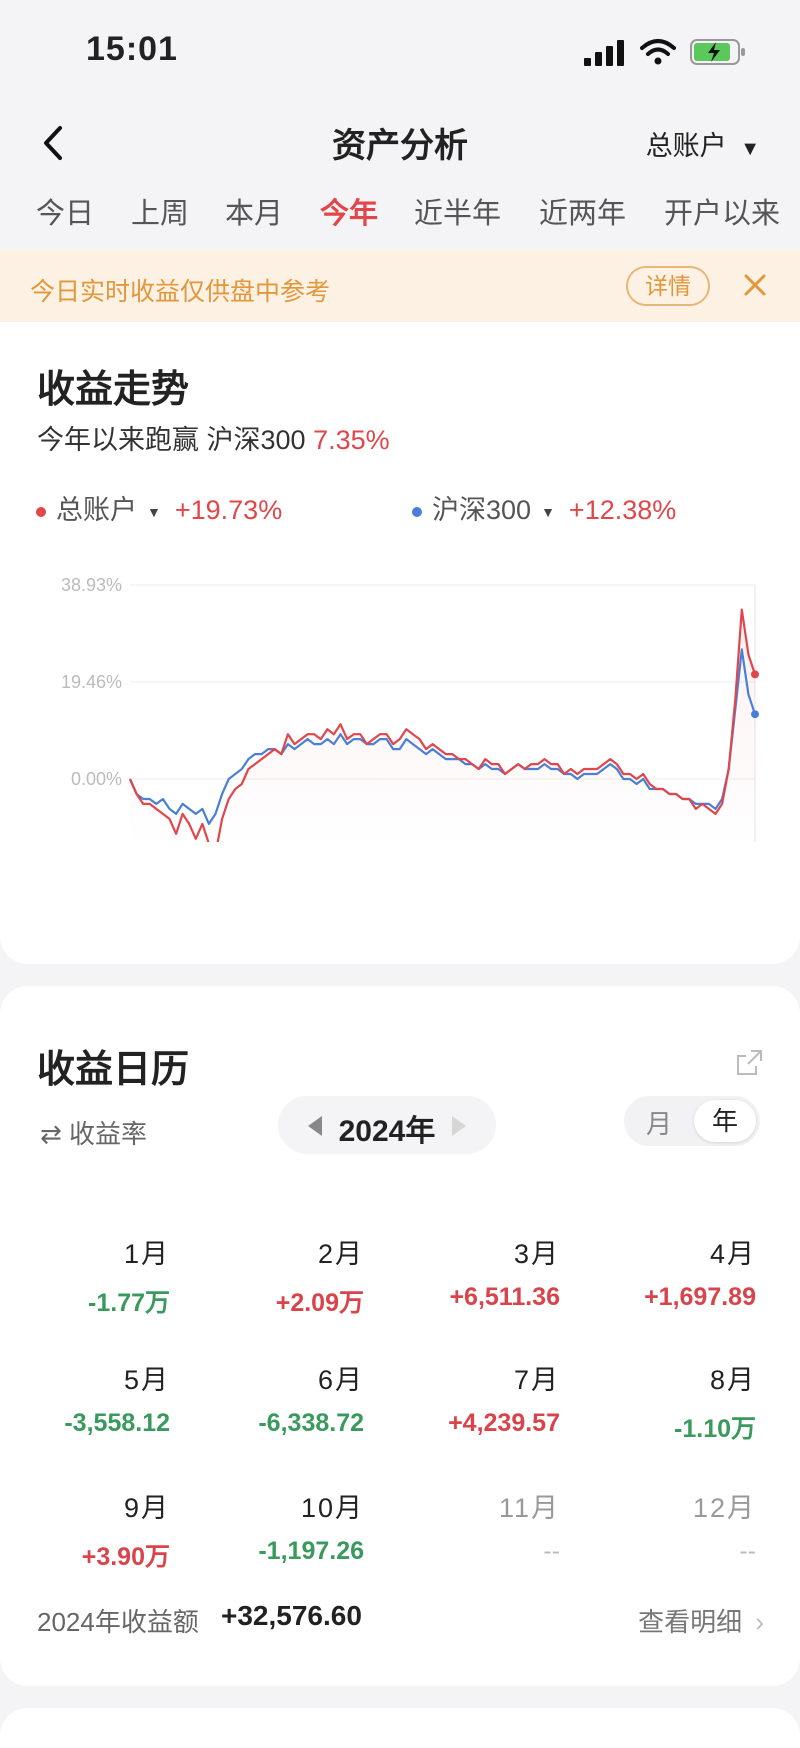  What do you see at coordinates (91, 682) in the screenshot?
I see `y-tick-label: 19.46%` at bounding box center [91, 682].